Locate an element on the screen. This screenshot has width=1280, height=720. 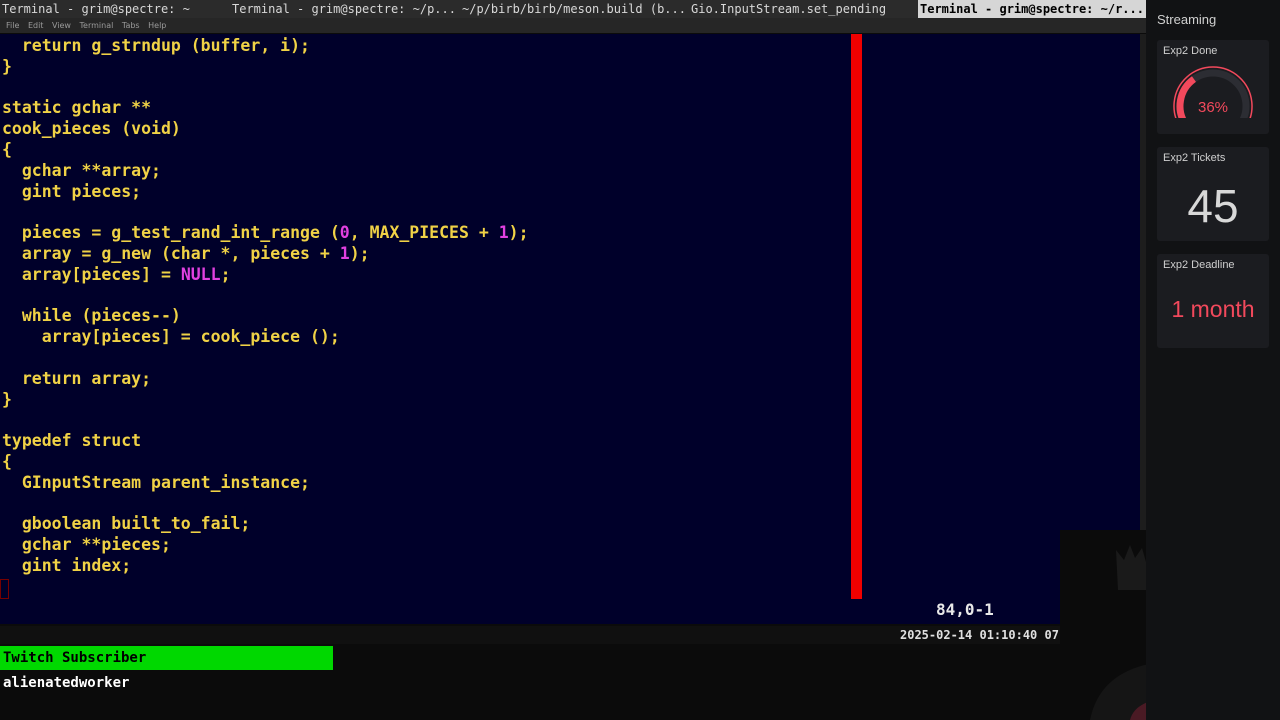
code-line: gboolean built_to_fail; is located at coordinates (126, 524).